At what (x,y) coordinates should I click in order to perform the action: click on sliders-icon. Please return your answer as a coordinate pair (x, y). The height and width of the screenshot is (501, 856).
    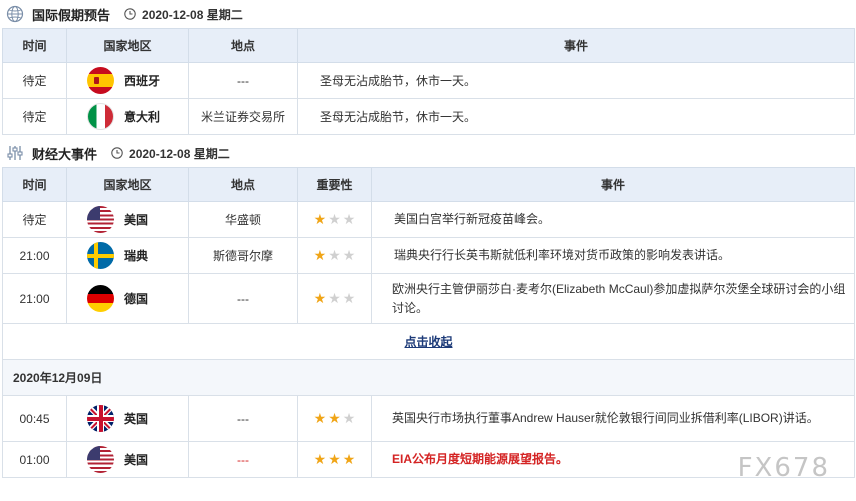
    Looking at the image, I should click on (15, 153).